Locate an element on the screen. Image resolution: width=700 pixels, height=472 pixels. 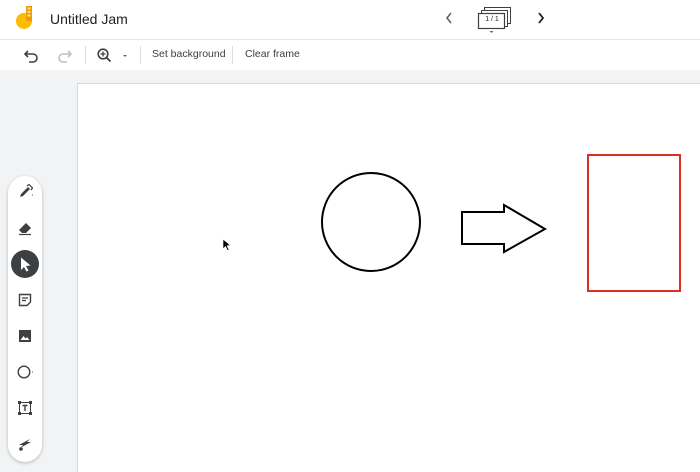
text-box-icon is located at coordinates (25, 408).